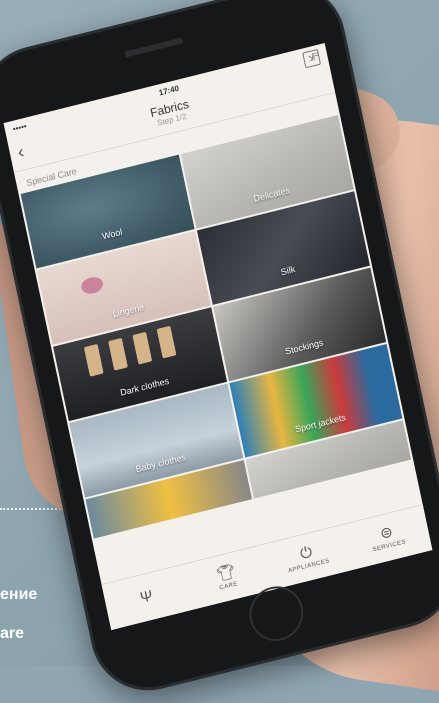 The height and width of the screenshot is (703, 439). I want to click on carrier-signal: •••••, so click(19, 127).